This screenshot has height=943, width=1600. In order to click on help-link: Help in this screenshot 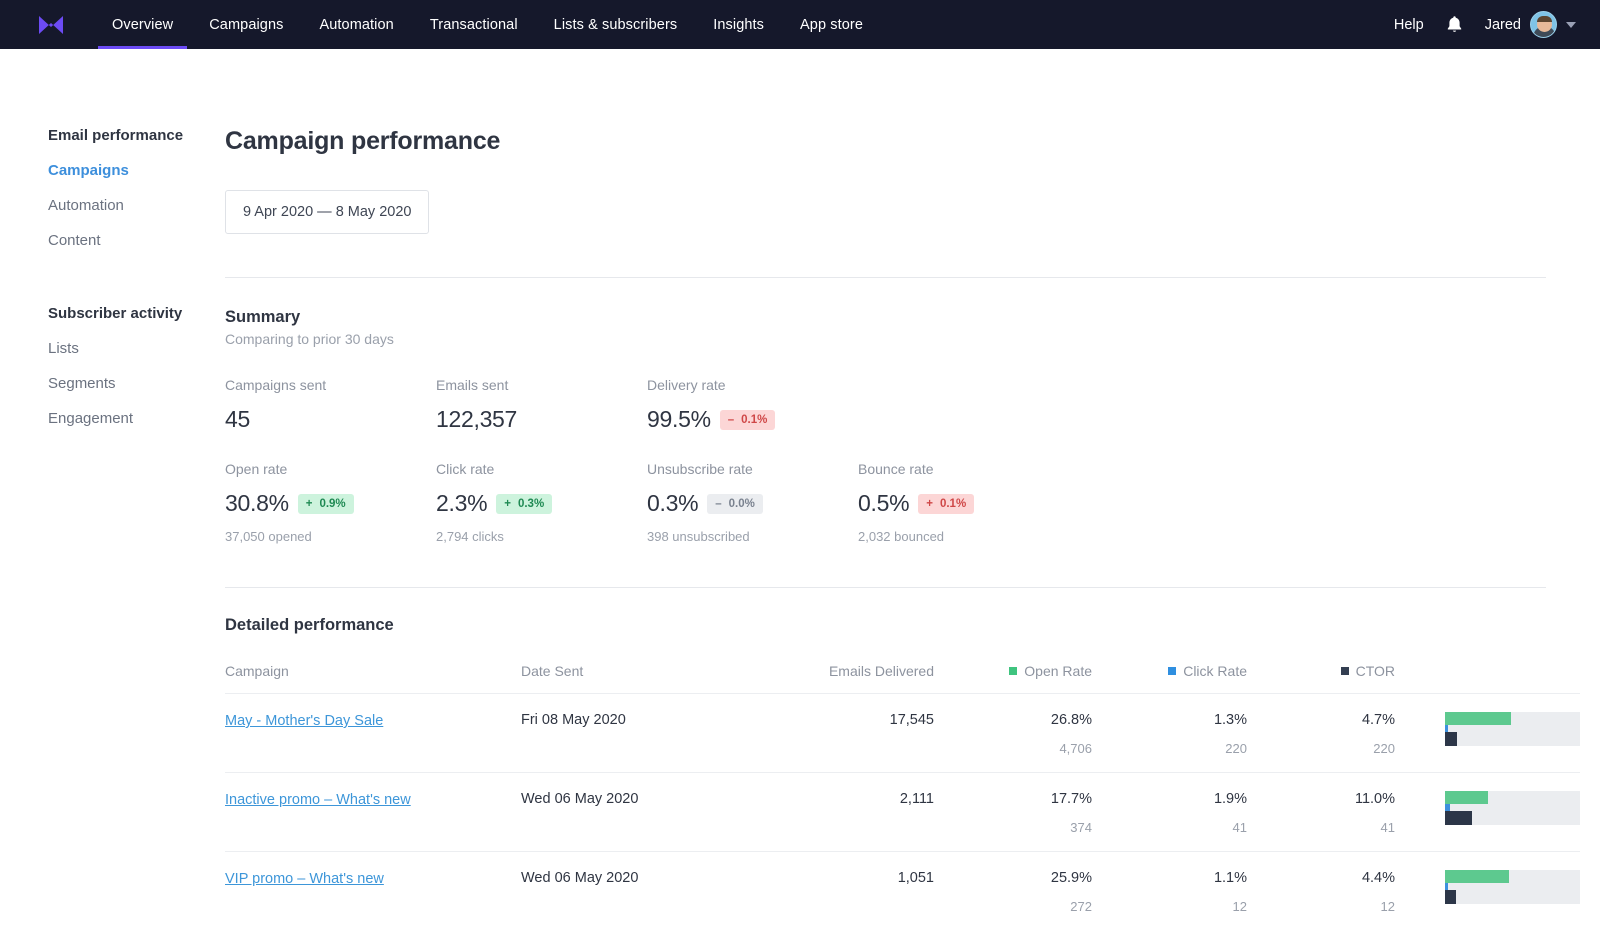, I will do `click(1409, 25)`.